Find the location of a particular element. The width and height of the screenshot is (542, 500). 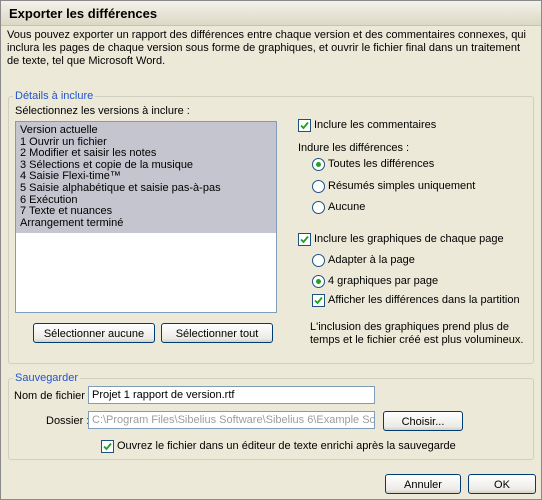

show-differences-checkbox is located at coordinates (318, 300).